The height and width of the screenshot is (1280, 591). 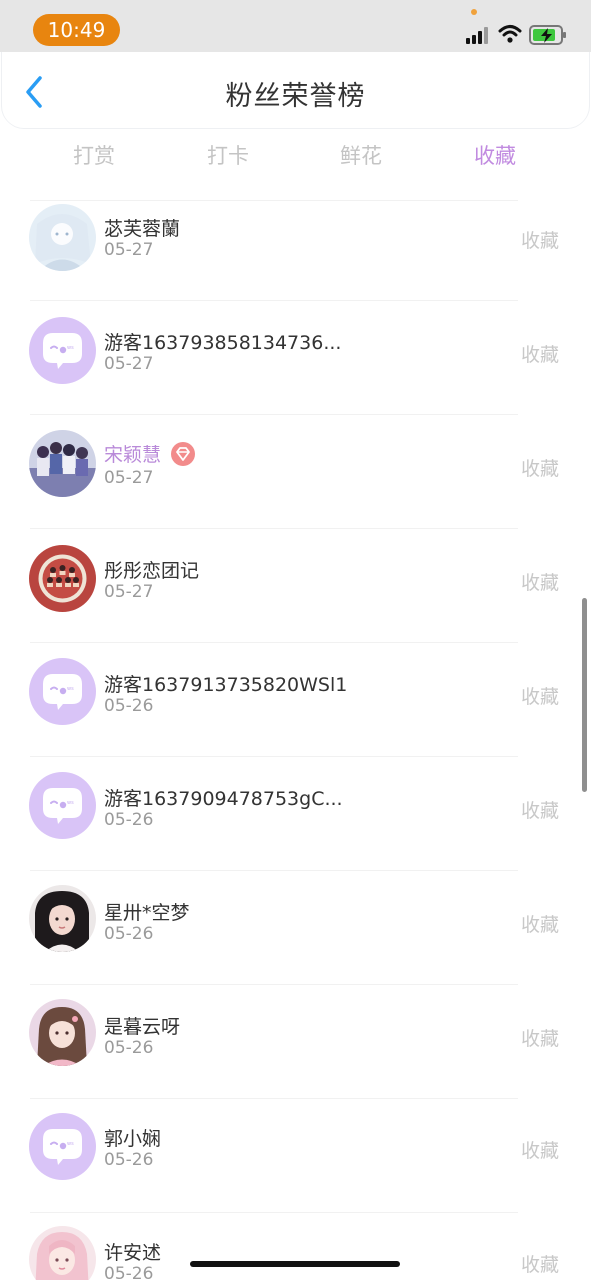 I want to click on list-item: 宋颖慧 05-27 收藏, so click(x=295, y=471).